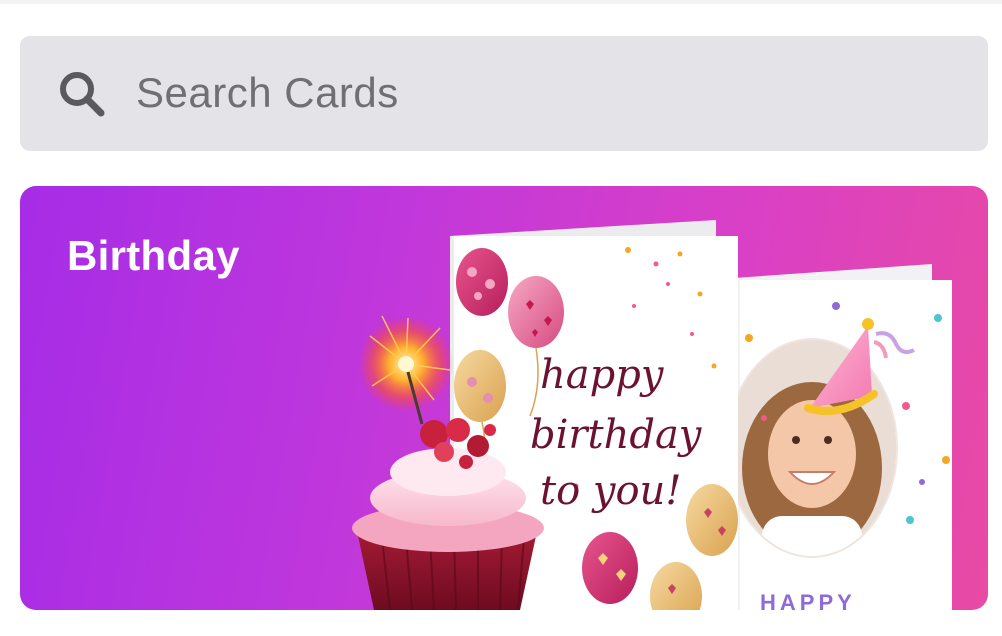 This screenshot has height=636, width=1002. Describe the element at coordinates (501, 630) in the screenshot. I see `bottom-spacer` at that location.